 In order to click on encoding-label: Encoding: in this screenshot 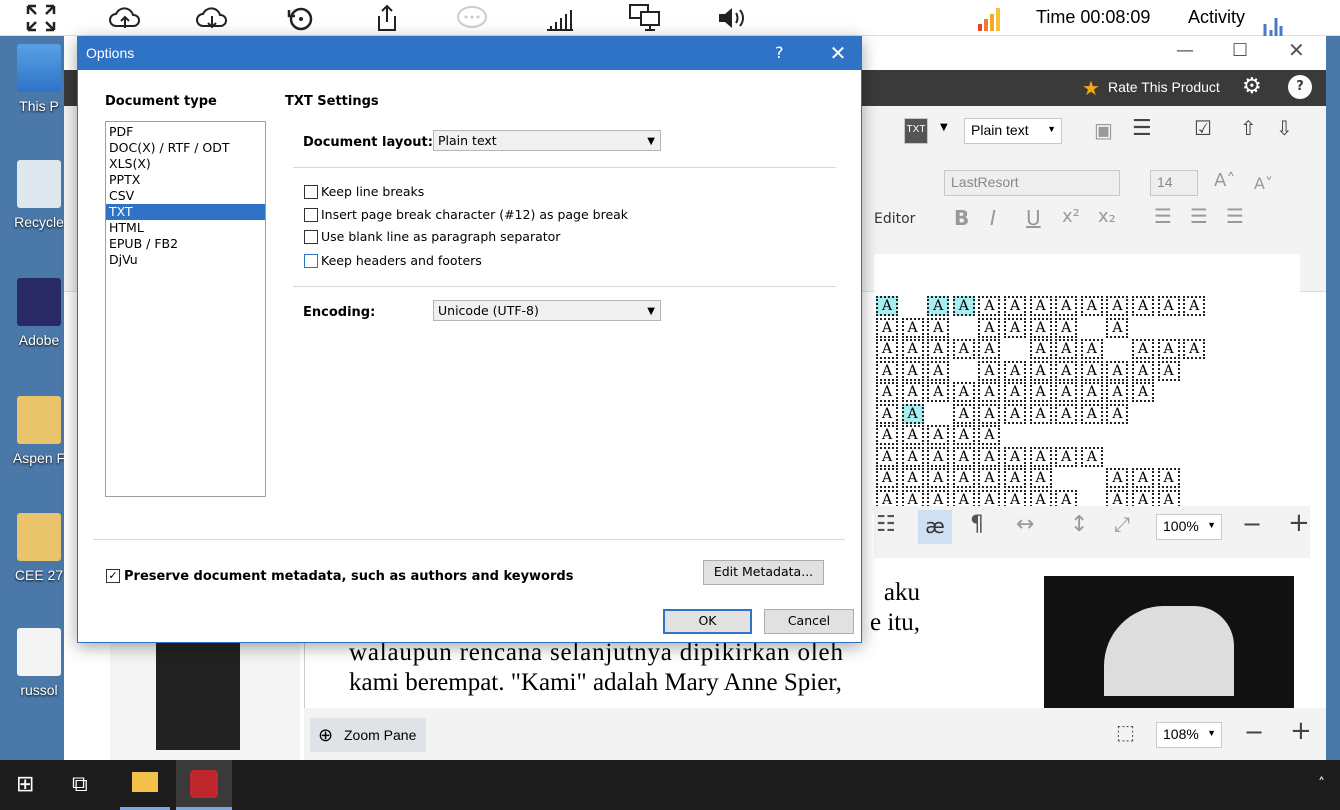, I will do `click(339, 312)`.